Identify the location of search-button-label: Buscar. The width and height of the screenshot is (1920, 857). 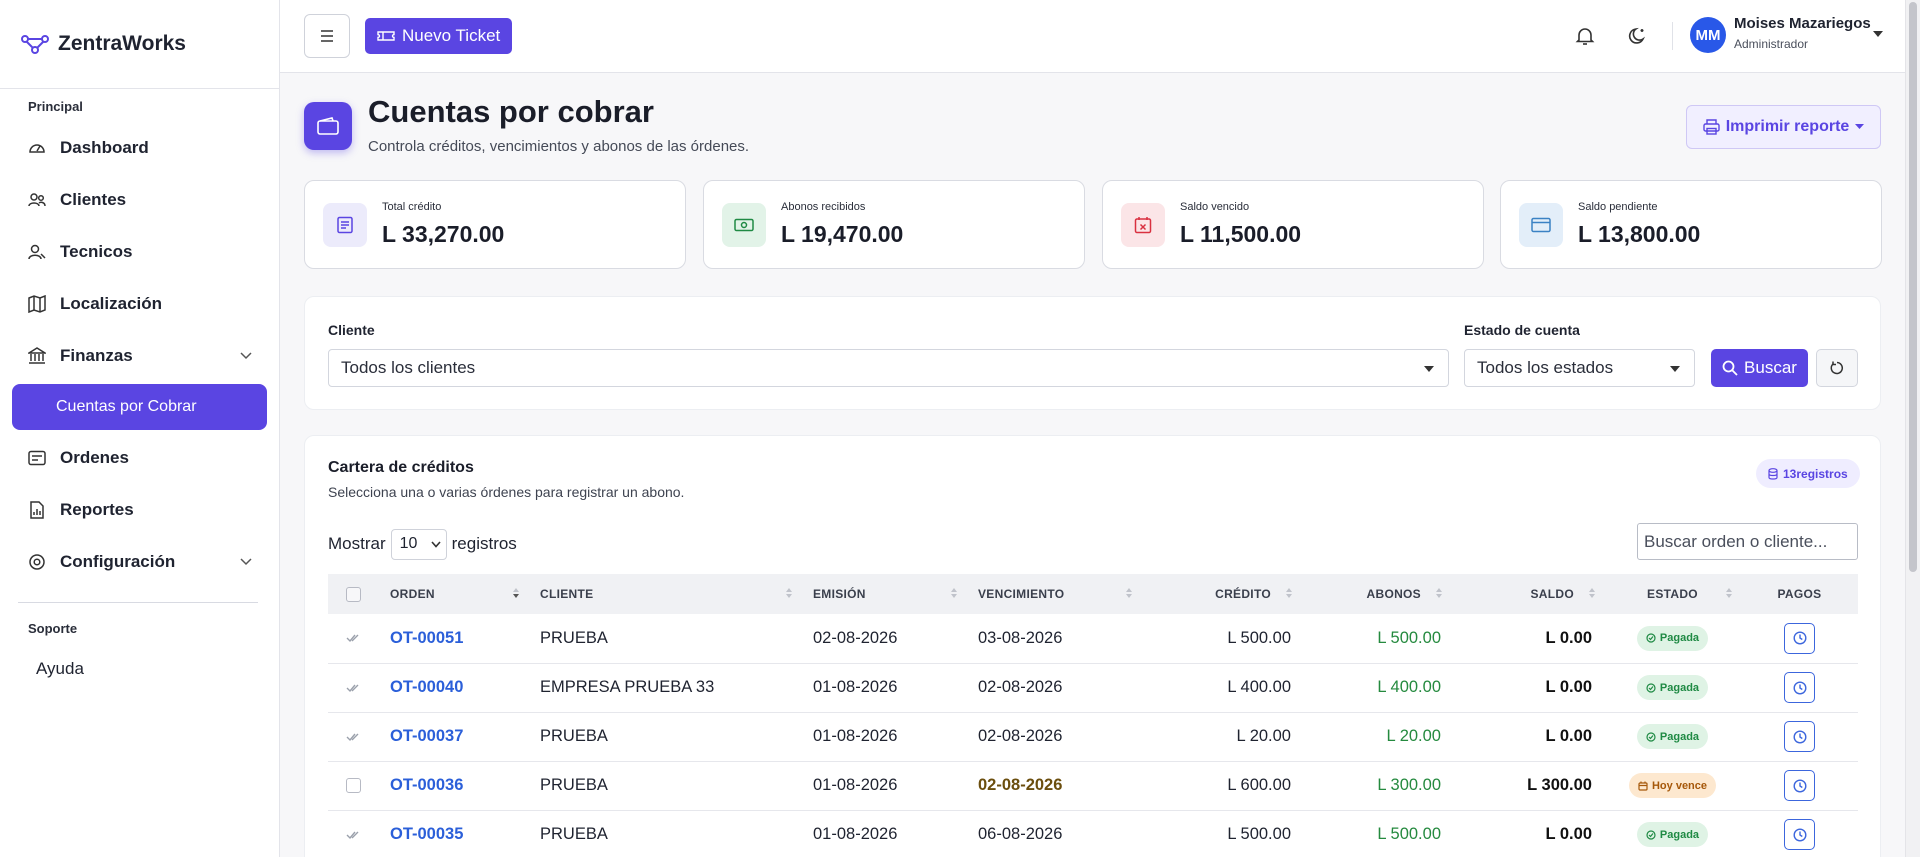
(1770, 367).